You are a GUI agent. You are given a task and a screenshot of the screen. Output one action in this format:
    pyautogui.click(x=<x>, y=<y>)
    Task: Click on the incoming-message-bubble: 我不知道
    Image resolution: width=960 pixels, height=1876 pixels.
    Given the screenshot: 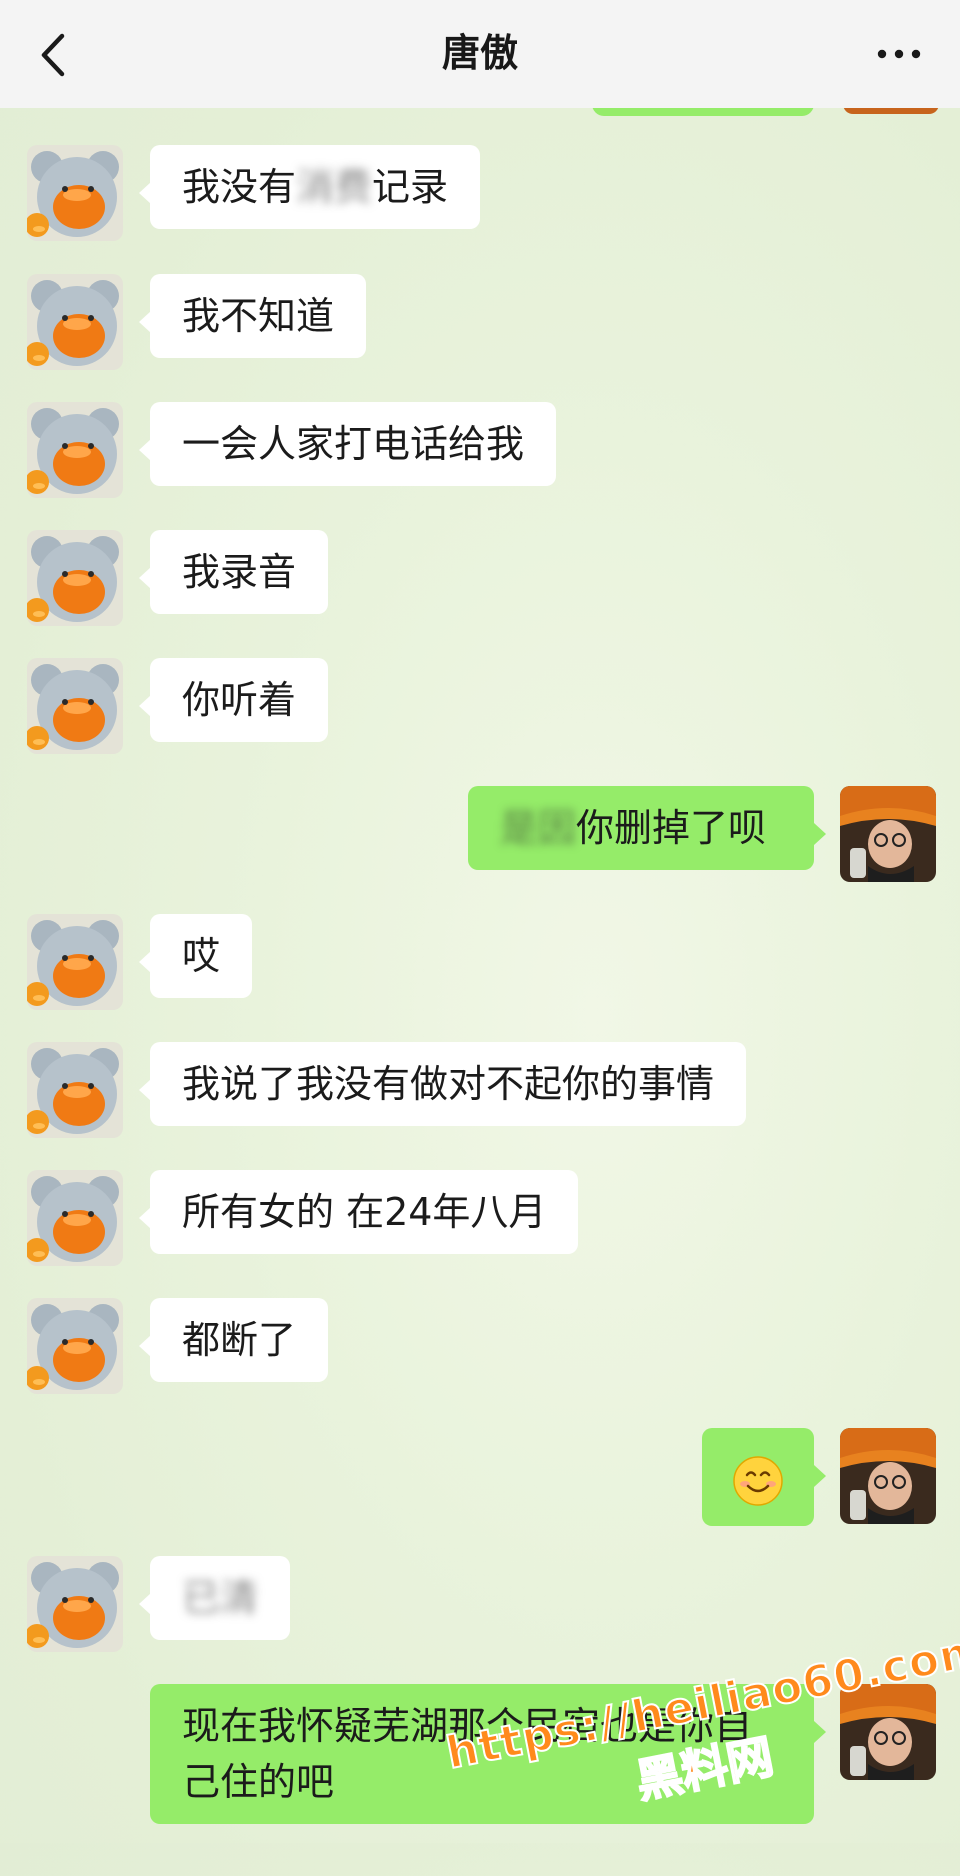 What is the action you would take?
    pyautogui.click(x=258, y=316)
    